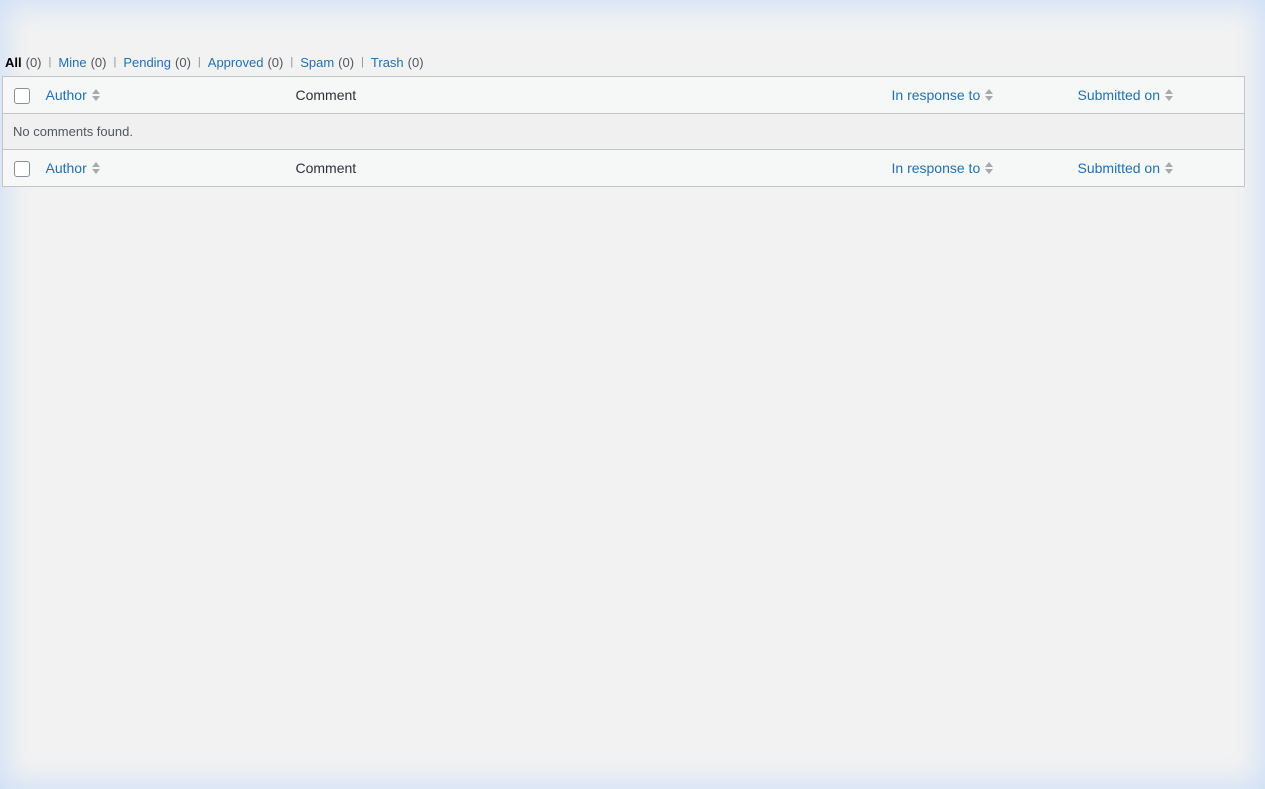 This screenshot has height=789, width=1265. I want to click on select-all-checkbox, so click(22, 96).